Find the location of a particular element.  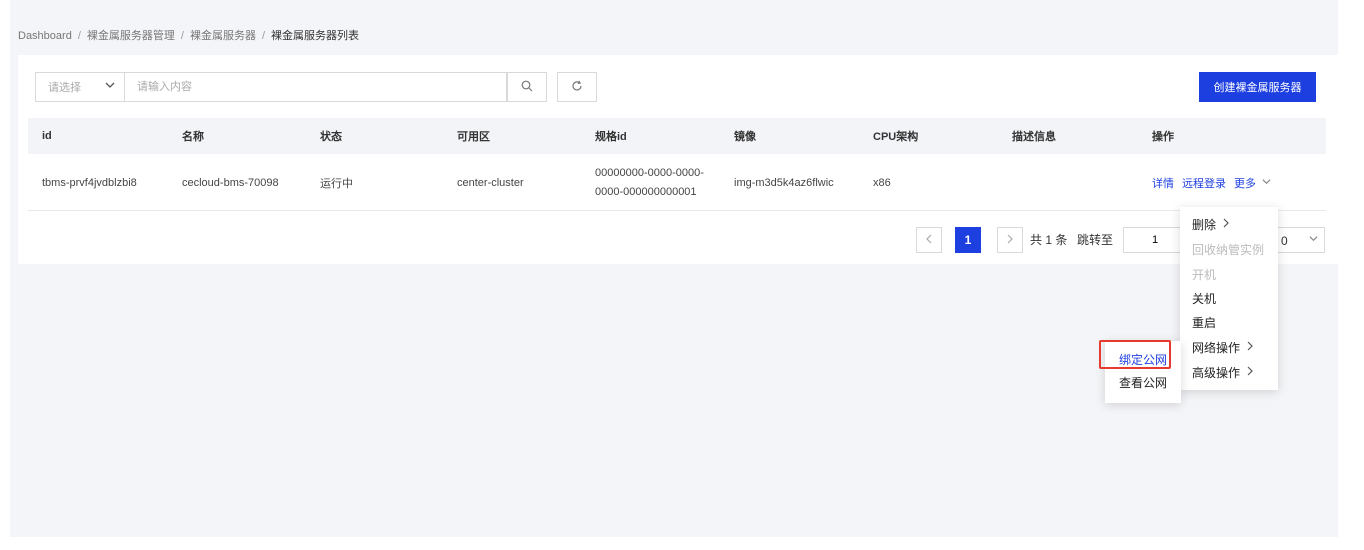

column-header-operations: 操作 is located at coordinates (1163, 137).